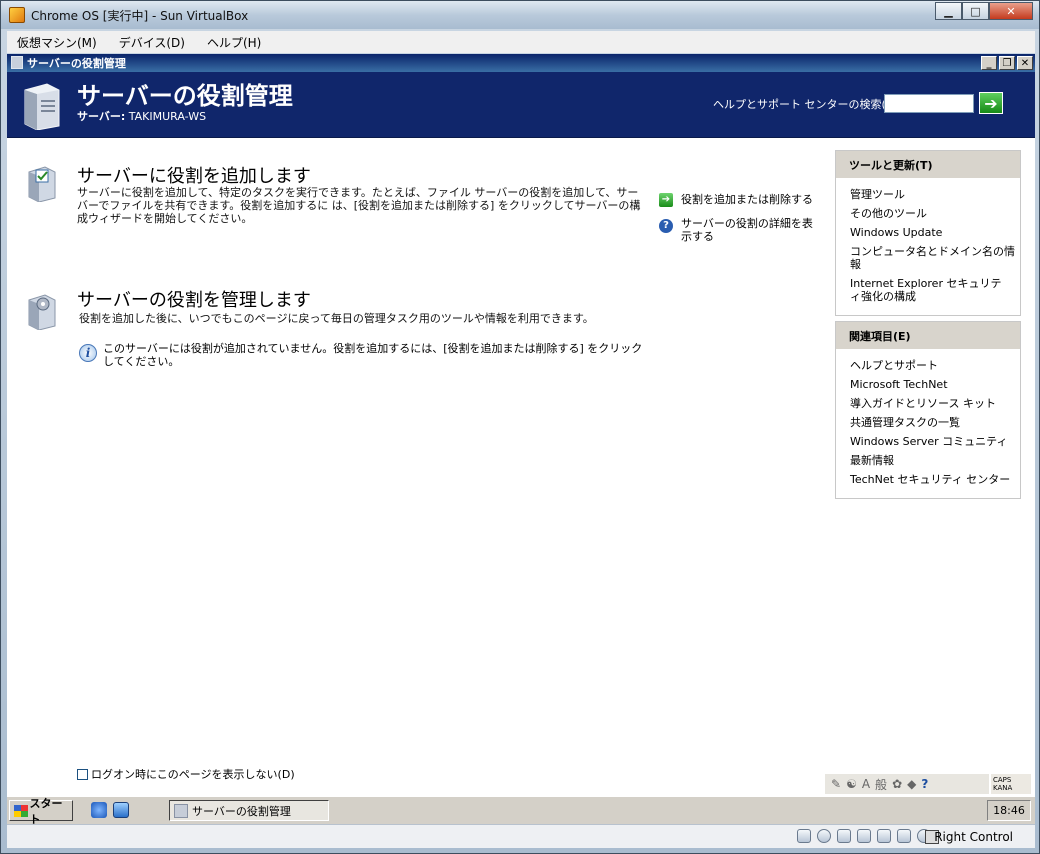  I want to click on server-manage-role-icon, so click(42, 312).